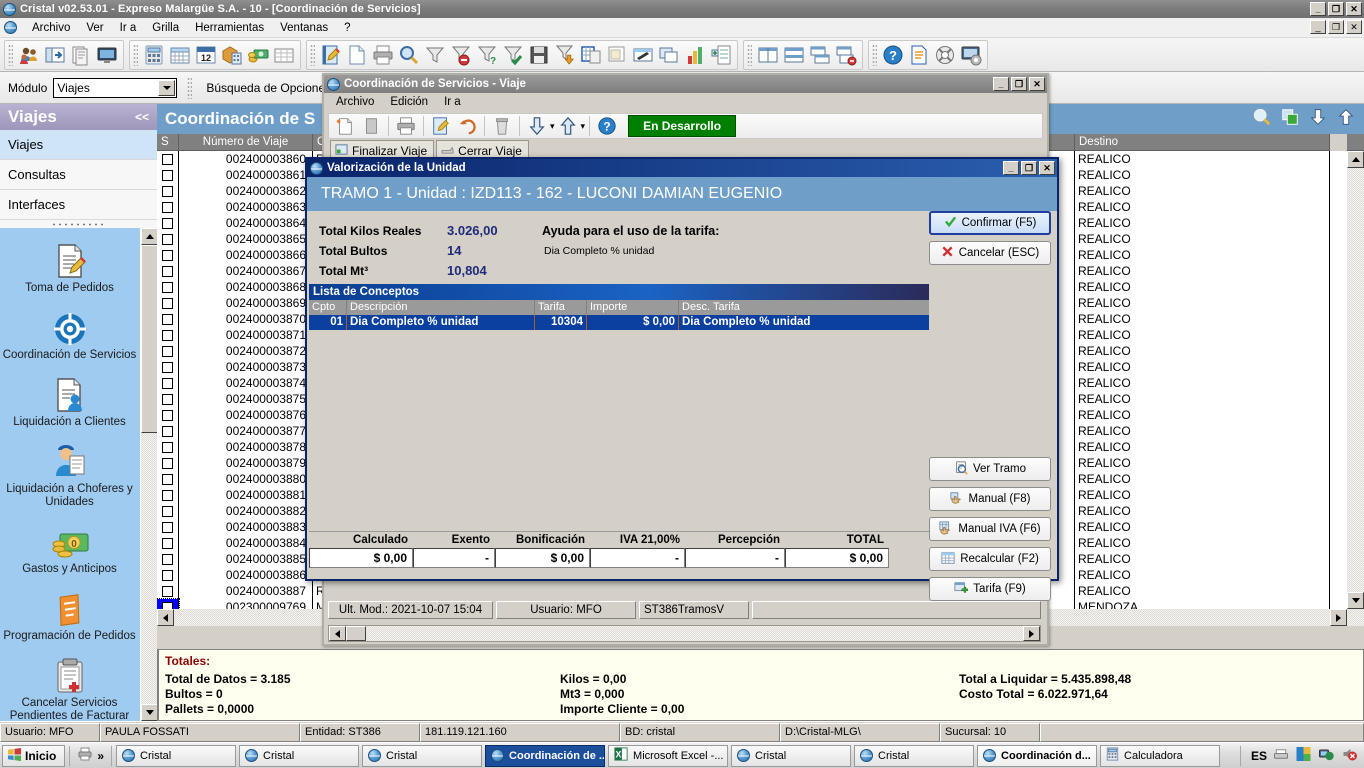 The height and width of the screenshot is (768, 1364). I want to click on grid-scroll-down-button, so click(1355, 600).